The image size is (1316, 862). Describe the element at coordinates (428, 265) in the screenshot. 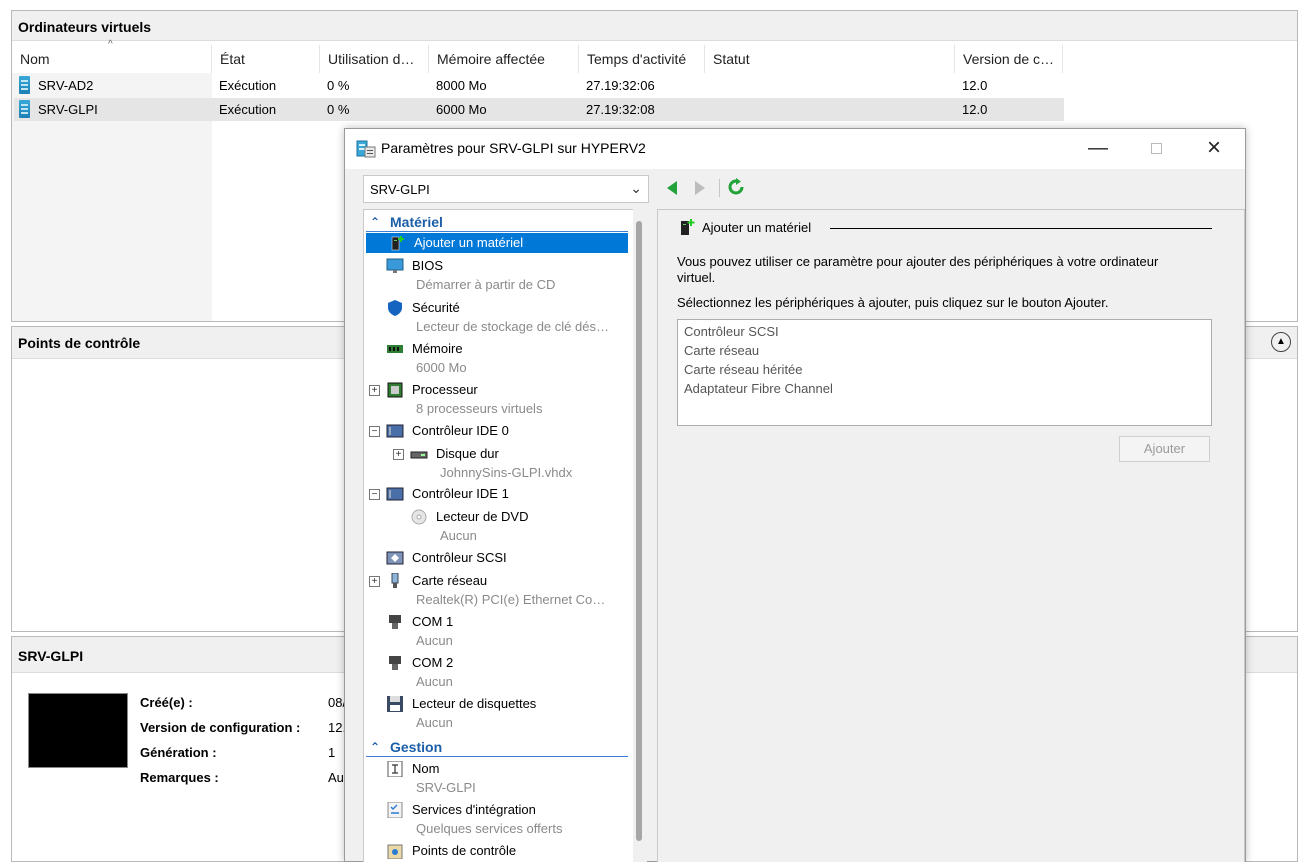

I see `tree-item-label: BIOS` at that location.